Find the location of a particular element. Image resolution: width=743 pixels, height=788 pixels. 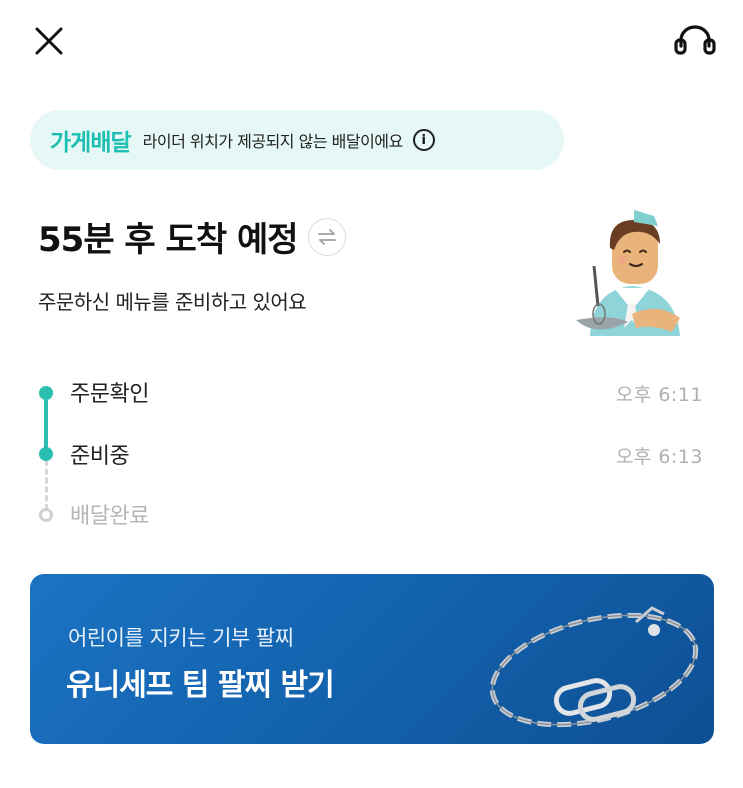

close-button is located at coordinates (49, 41).